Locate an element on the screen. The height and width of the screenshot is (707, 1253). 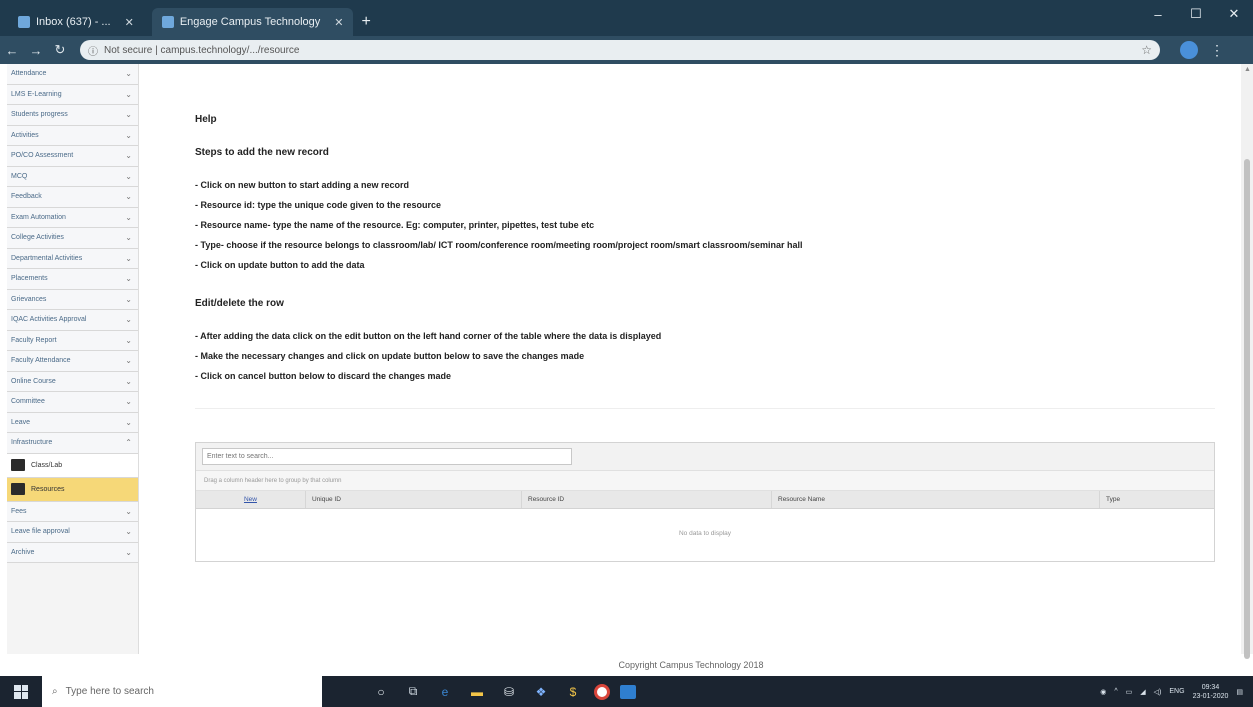
notifications-icon: ▤ is located at coordinates (1239, 692).